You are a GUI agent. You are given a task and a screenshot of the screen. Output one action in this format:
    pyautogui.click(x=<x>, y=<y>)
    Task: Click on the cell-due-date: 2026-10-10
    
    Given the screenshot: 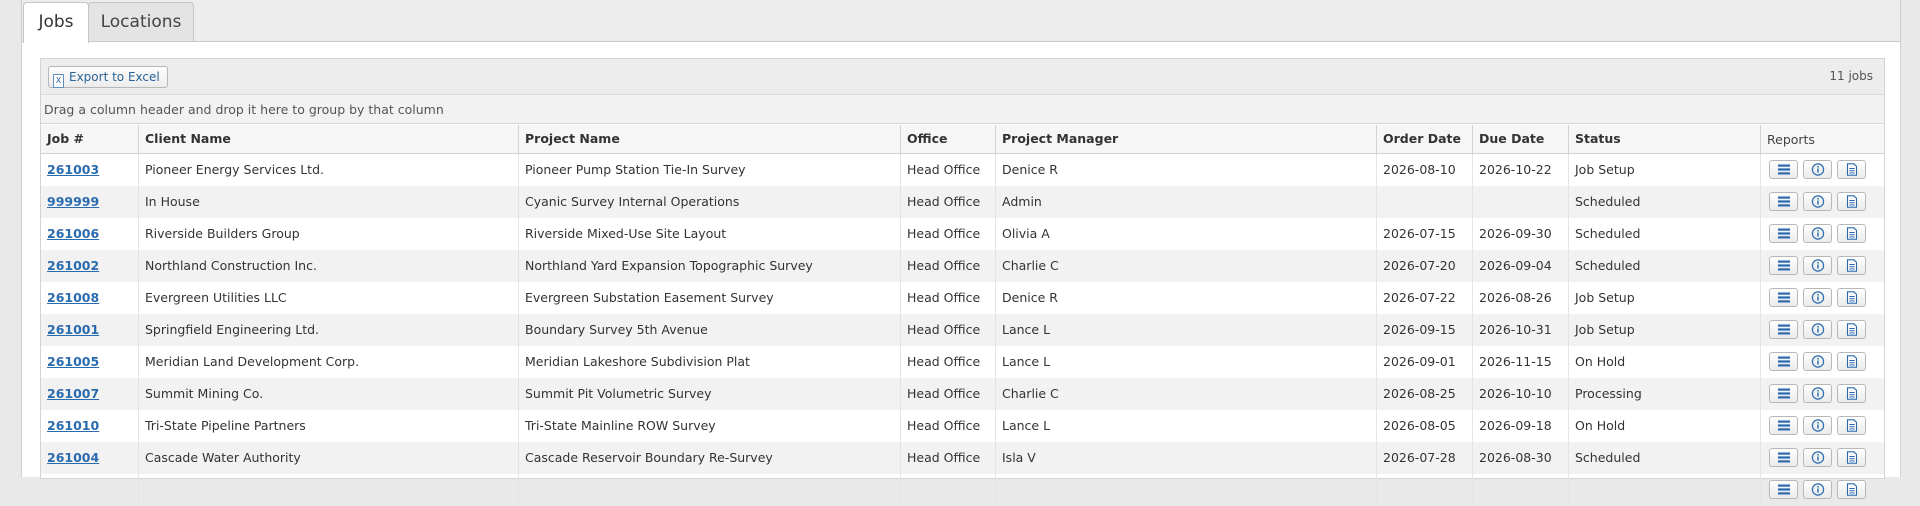 What is the action you would take?
    pyautogui.click(x=1520, y=394)
    